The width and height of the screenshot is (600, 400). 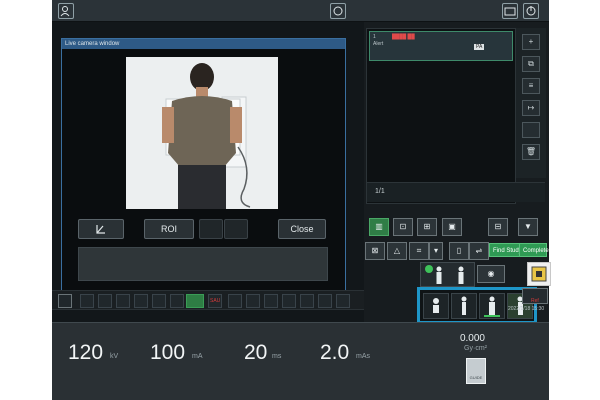 What do you see at coordinates (510, 11) in the screenshot?
I see `folder-icon` at bounding box center [510, 11].